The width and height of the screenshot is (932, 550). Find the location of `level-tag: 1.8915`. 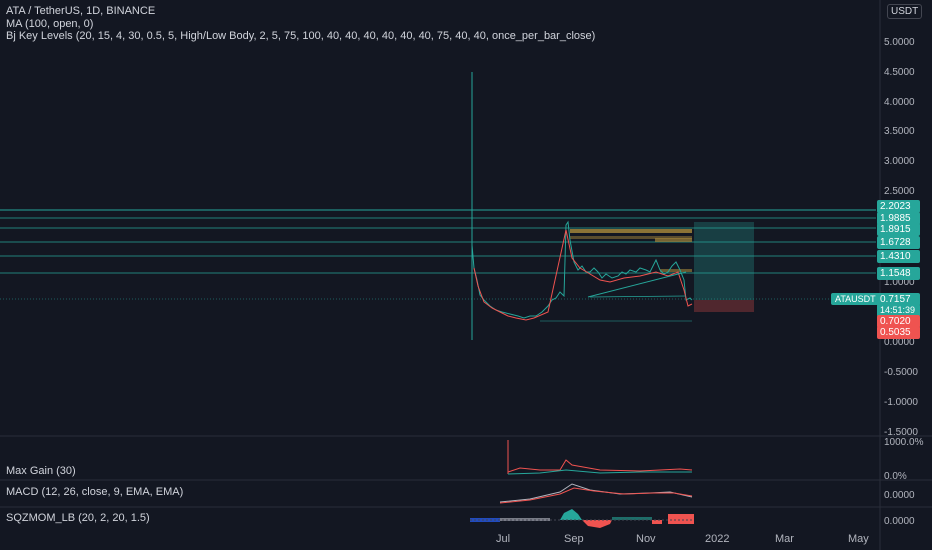

level-tag: 1.8915 is located at coordinates (898, 229).